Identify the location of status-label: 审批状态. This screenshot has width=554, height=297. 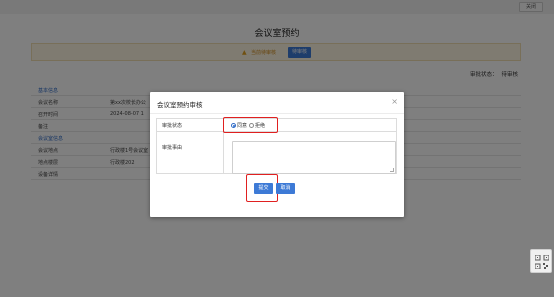
(172, 126).